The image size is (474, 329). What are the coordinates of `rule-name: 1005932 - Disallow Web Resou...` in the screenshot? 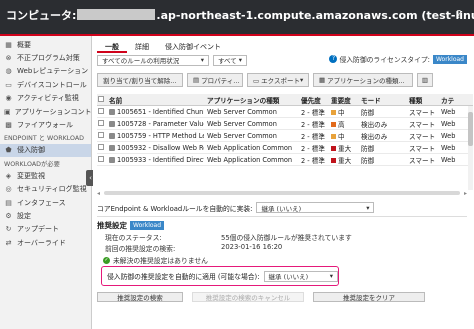 It's located at (160, 147).